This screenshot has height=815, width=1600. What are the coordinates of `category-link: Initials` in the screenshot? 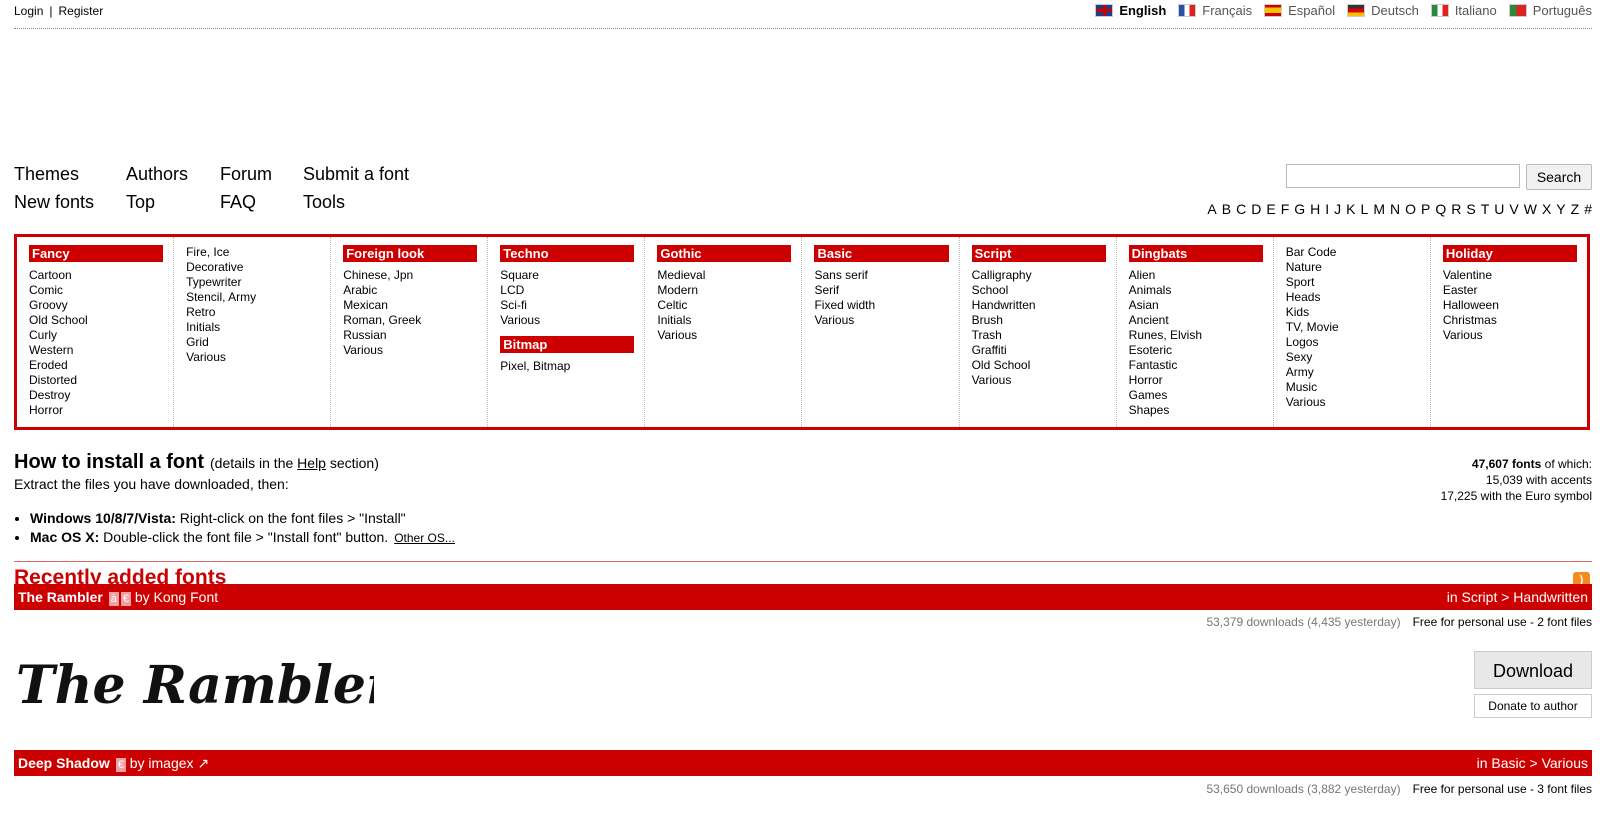 It's located at (724, 320).